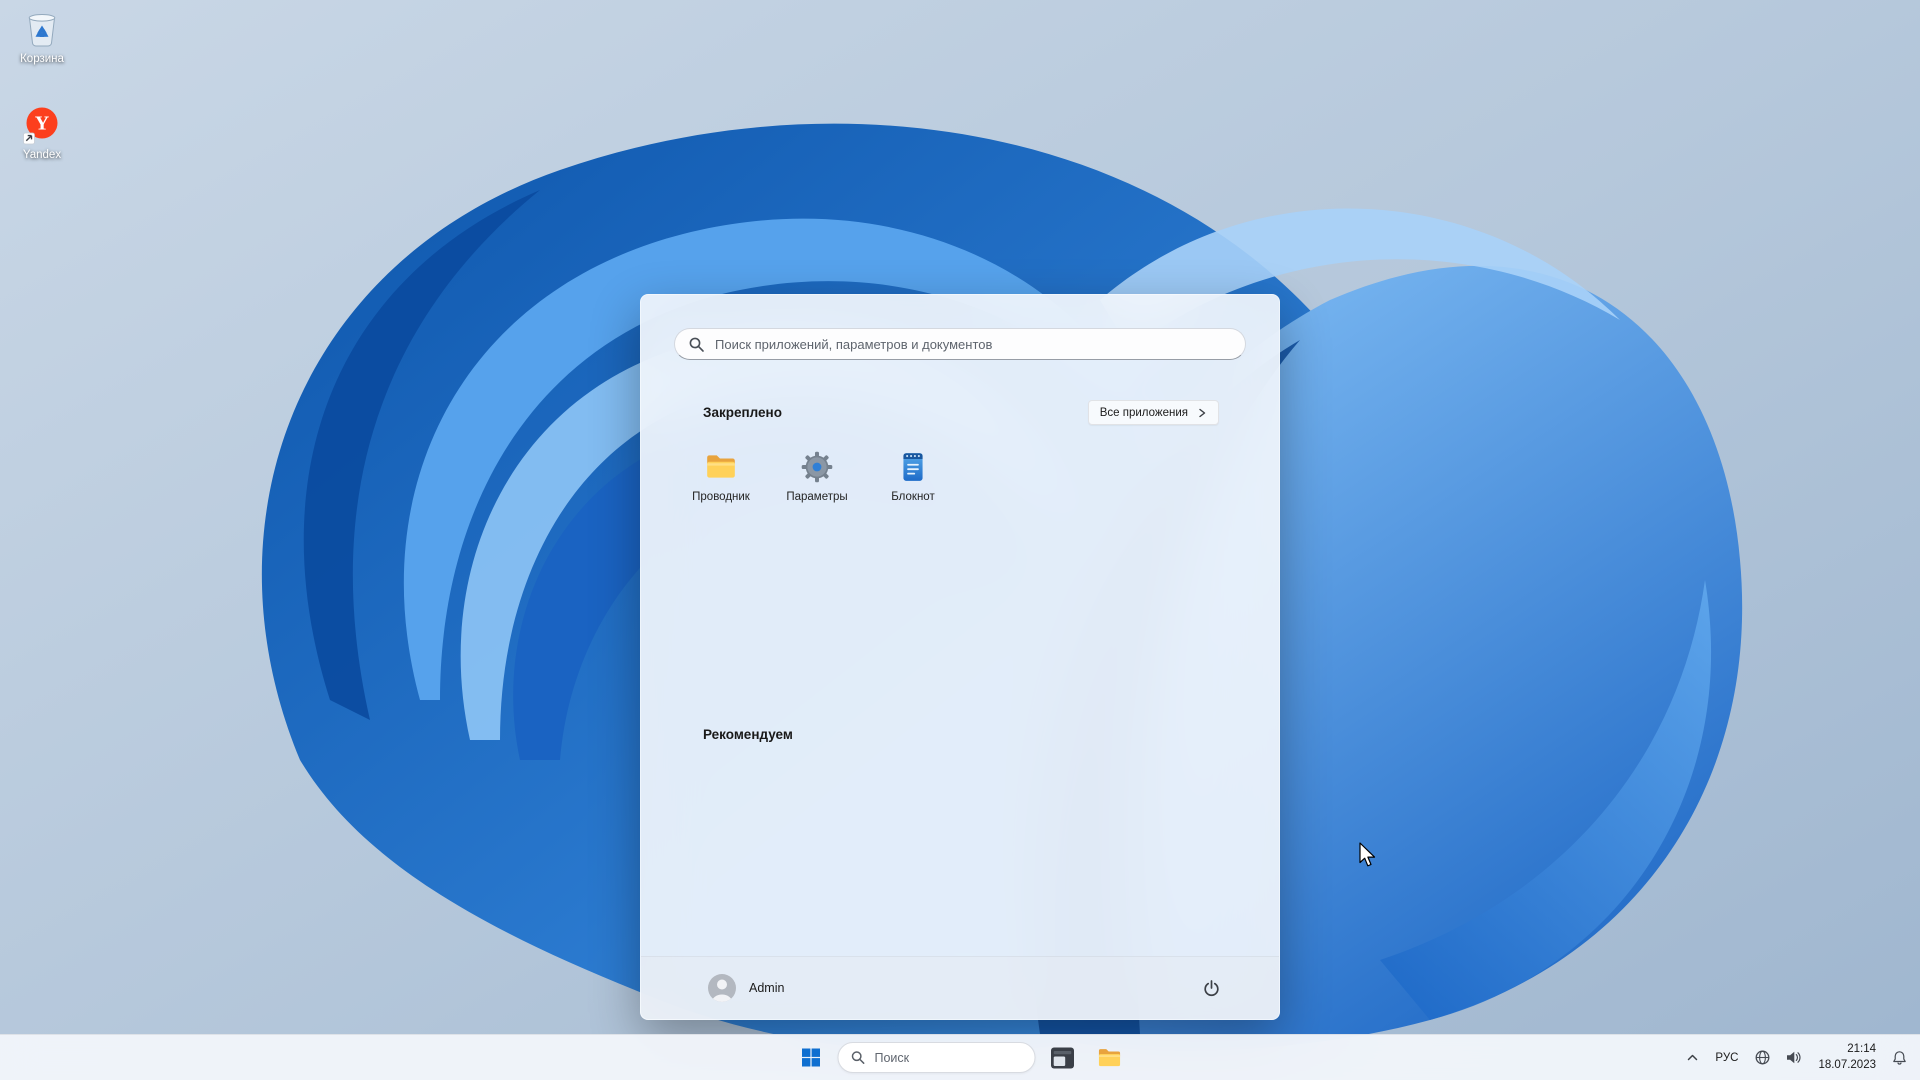 This screenshot has height=1080, width=1920. I want to click on start-menu-footer: Admin, so click(960, 987).